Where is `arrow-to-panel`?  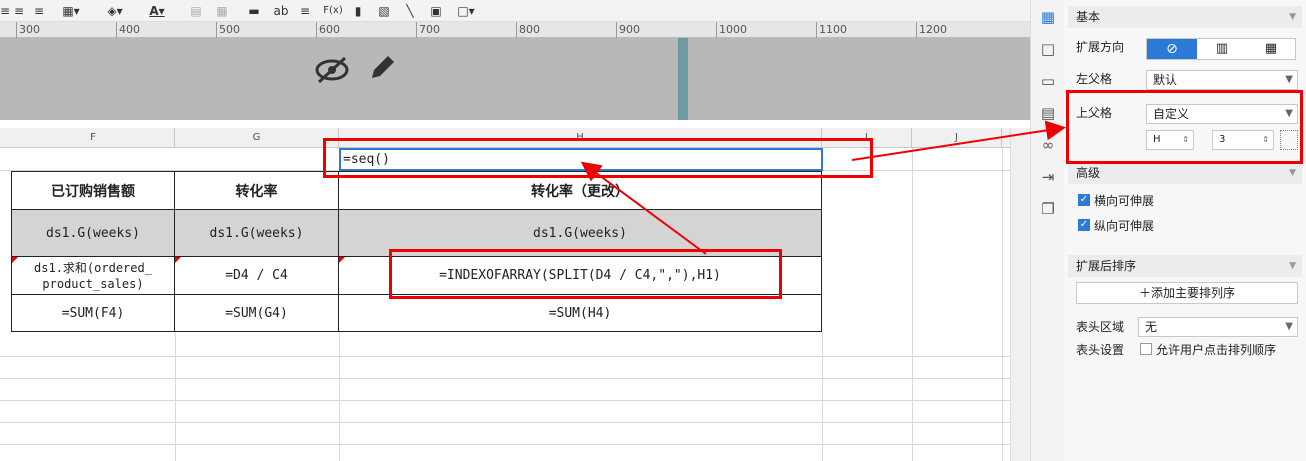 arrow-to-panel is located at coordinates (958, 140).